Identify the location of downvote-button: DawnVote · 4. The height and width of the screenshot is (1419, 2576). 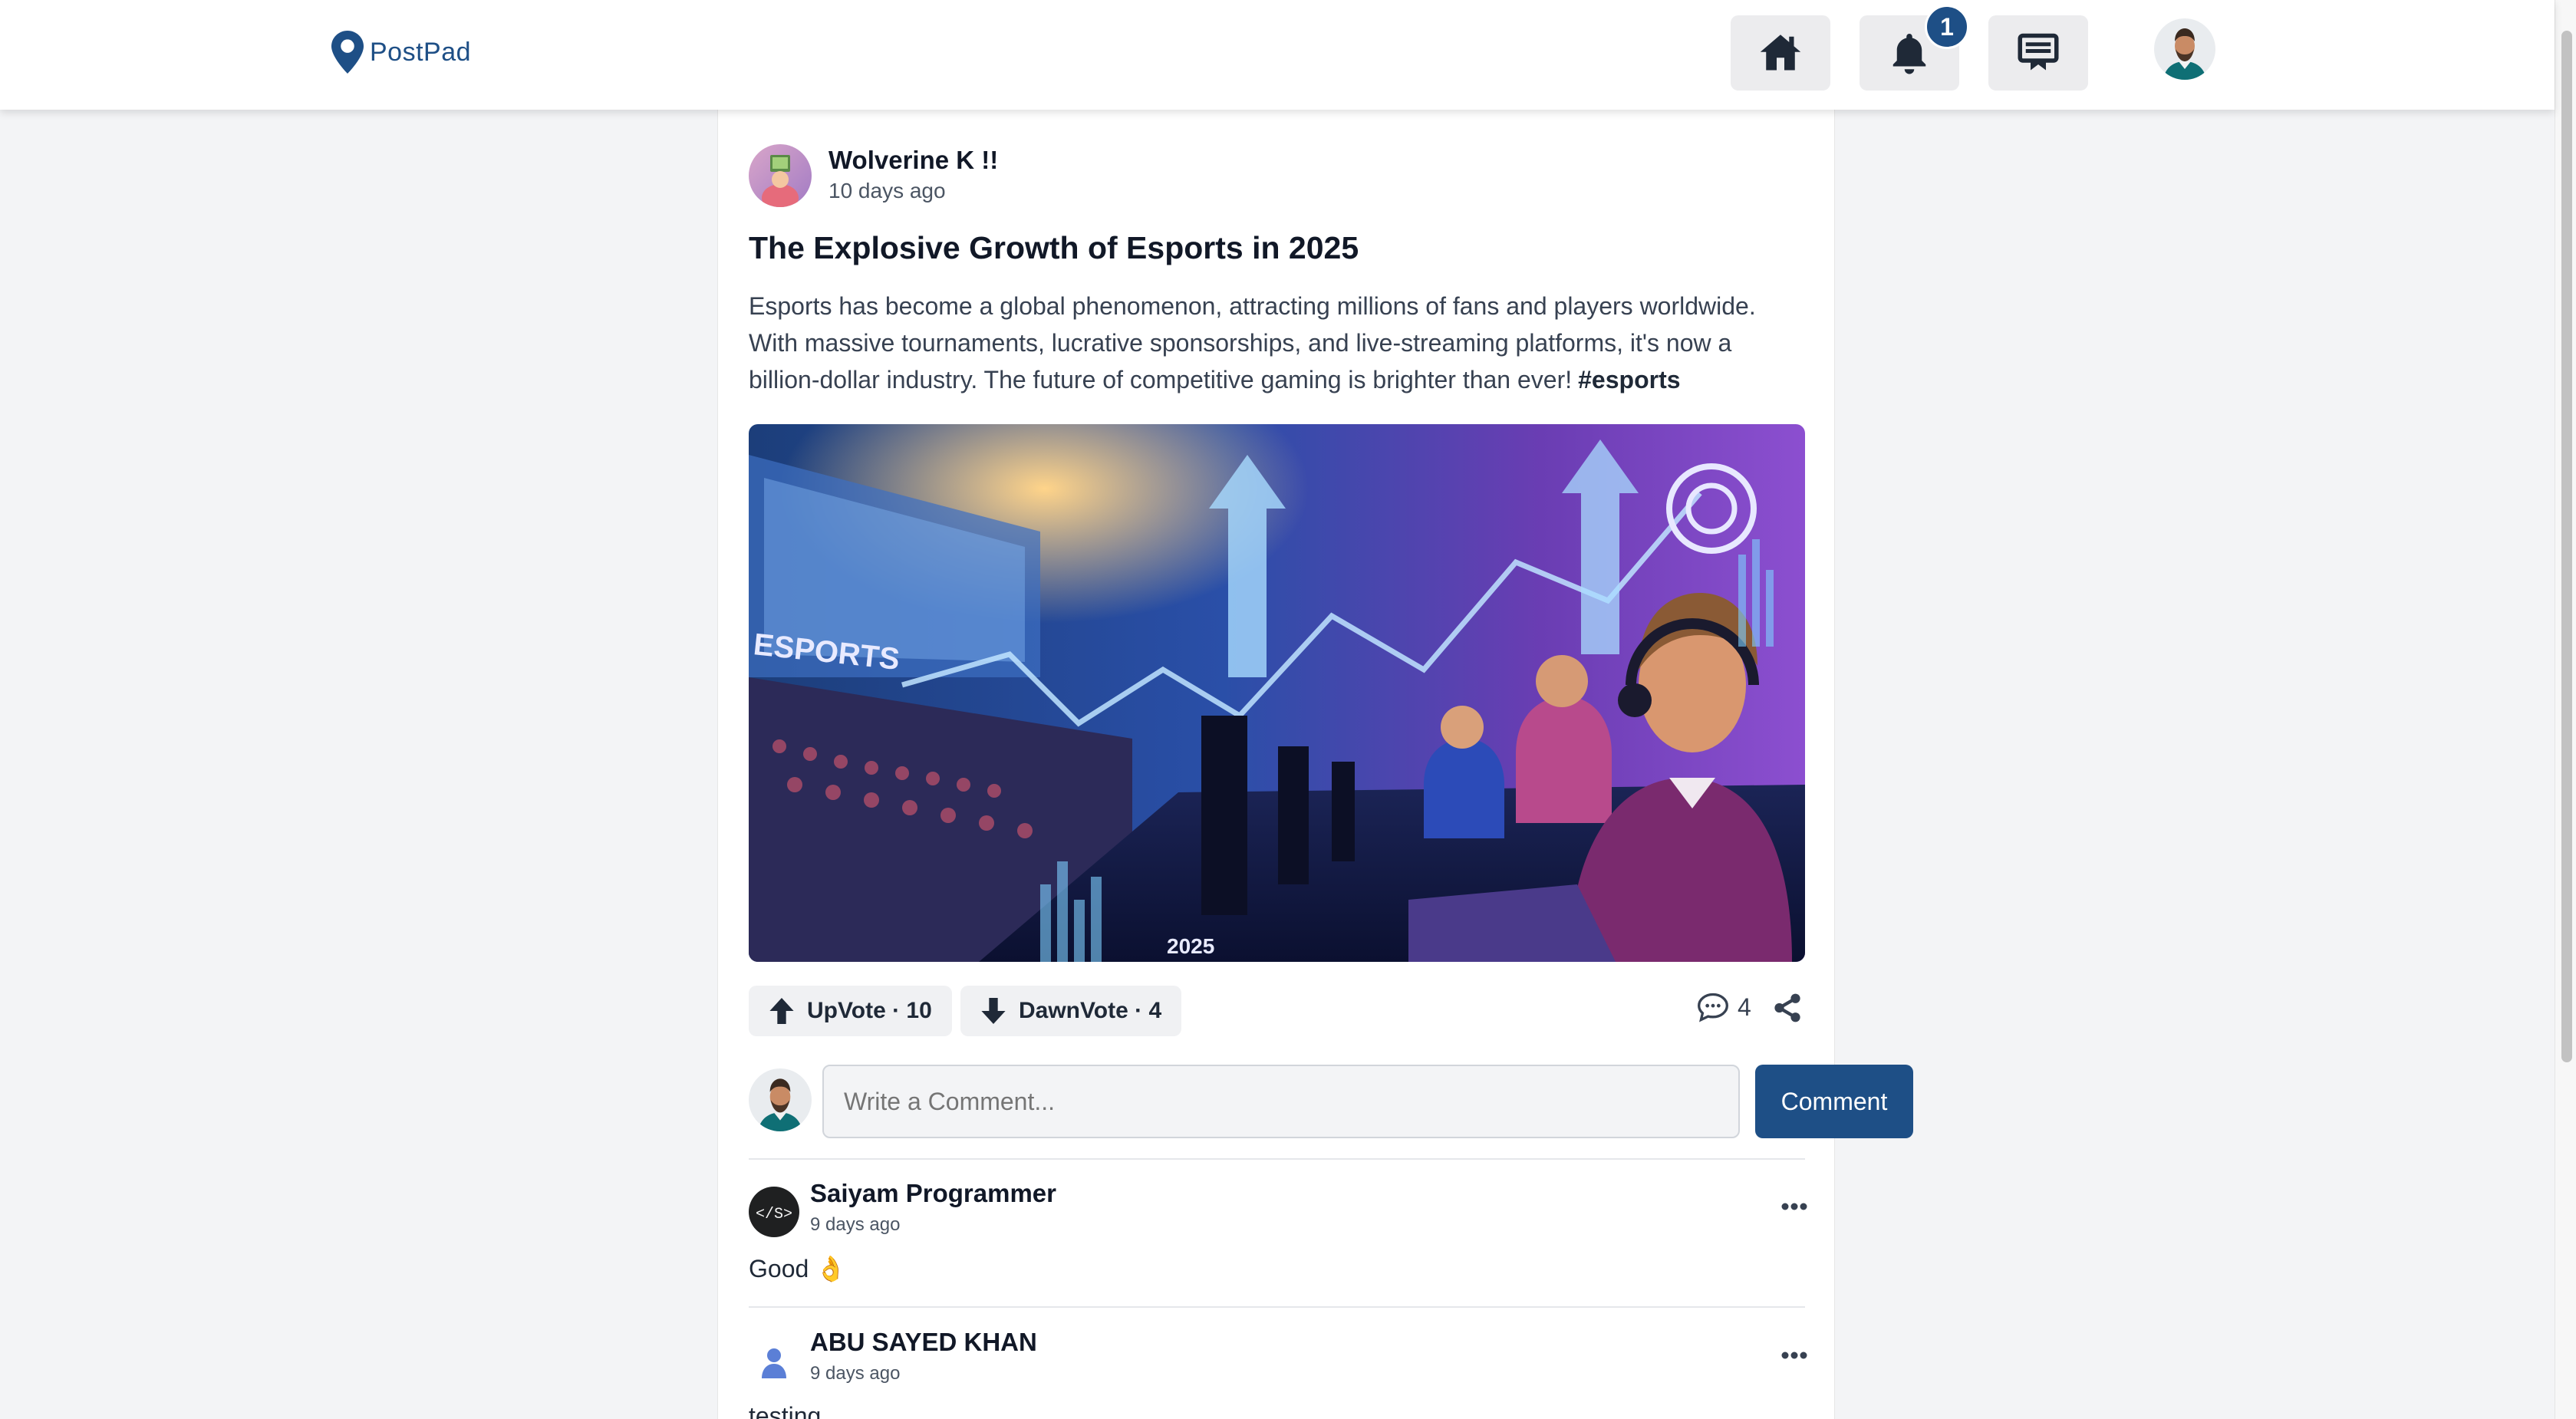
(1071, 1011).